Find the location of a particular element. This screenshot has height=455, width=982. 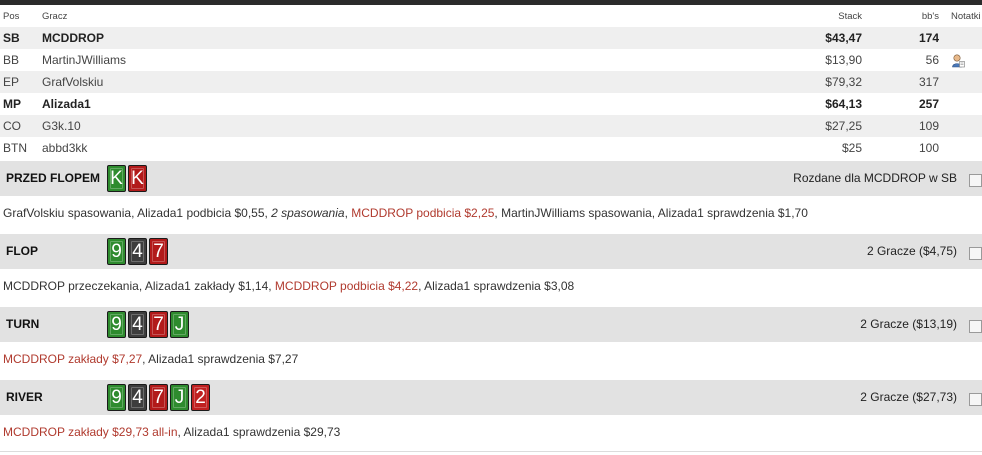

player-name: Alizada1 is located at coordinates (66, 104).